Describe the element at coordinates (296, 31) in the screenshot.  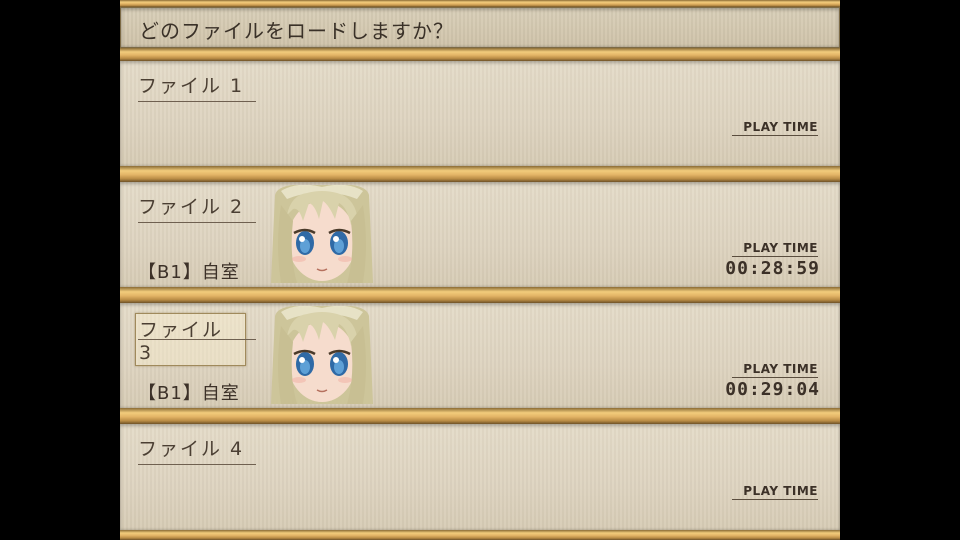
I see `load-prompt-text: どのファイルをロードしますか？` at that location.